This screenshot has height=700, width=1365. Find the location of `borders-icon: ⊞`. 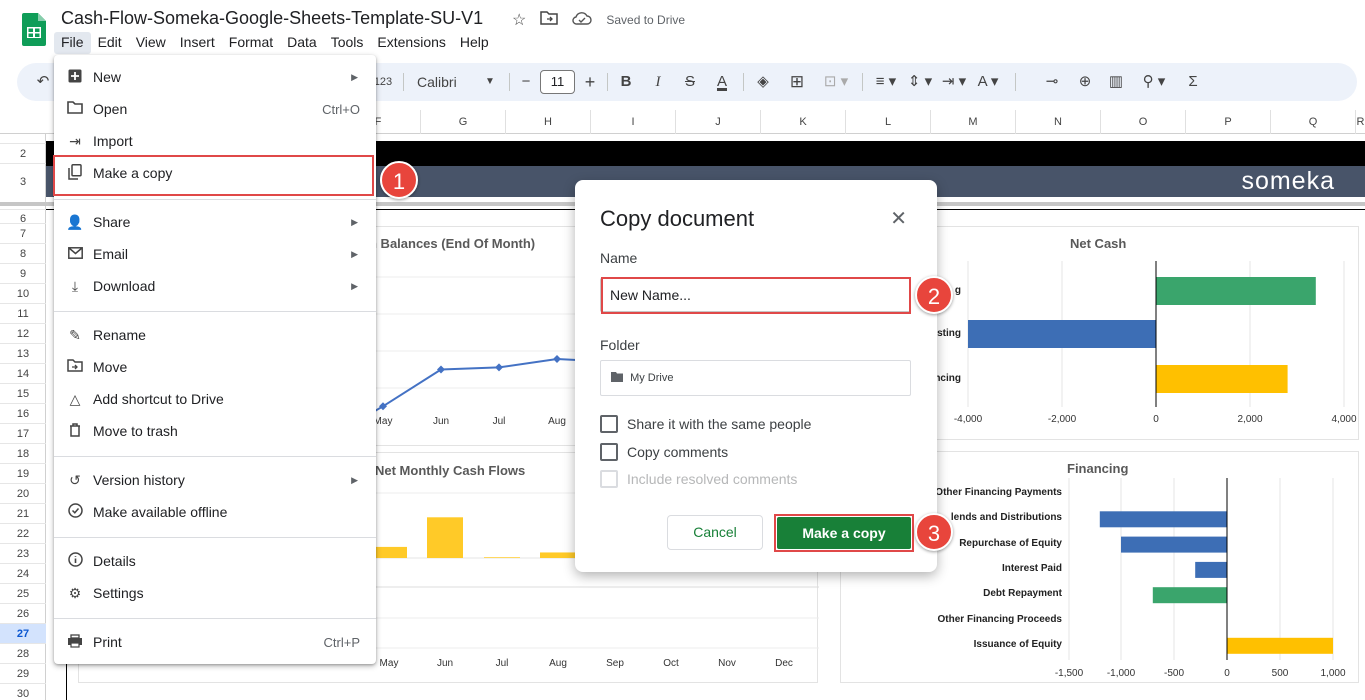

borders-icon: ⊞ is located at coordinates (797, 82).